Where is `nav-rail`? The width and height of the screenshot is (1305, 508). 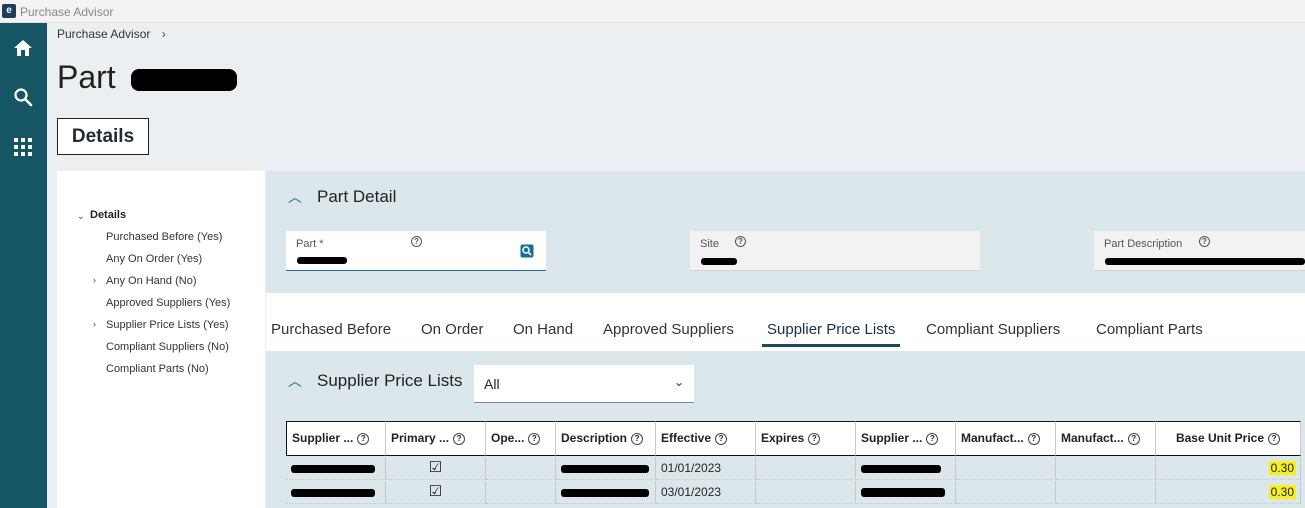
nav-rail is located at coordinates (23, 265).